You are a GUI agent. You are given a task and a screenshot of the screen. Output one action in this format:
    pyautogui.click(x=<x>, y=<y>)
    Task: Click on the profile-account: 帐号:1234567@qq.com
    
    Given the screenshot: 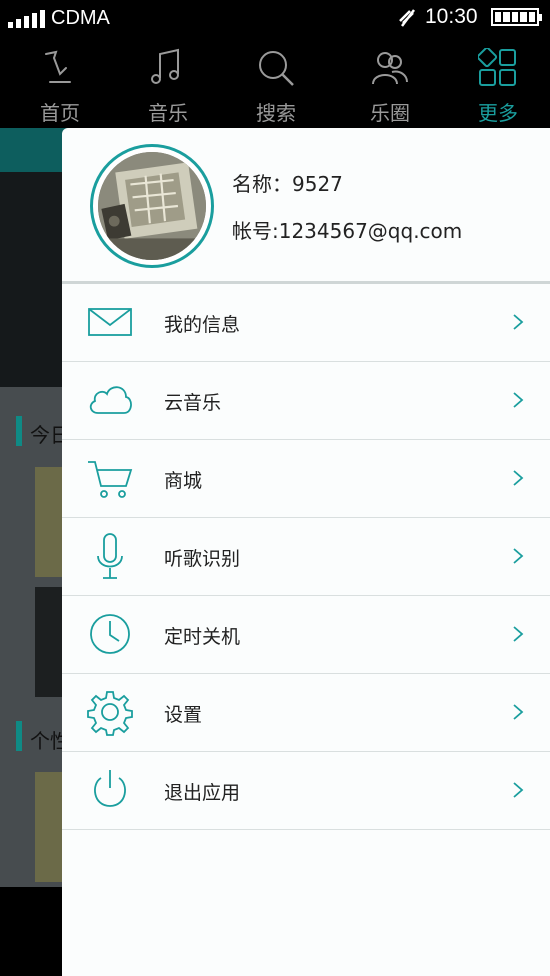 What is the action you would take?
    pyautogui.click(x=347, y=231)
    